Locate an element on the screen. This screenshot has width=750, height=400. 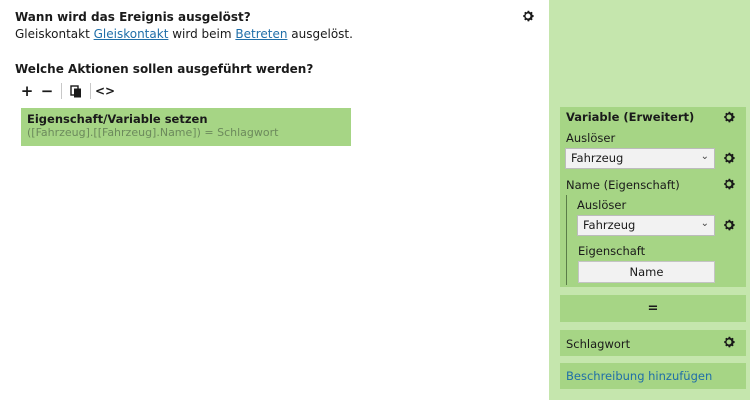
inner-trigger-label: Auslöser is located at coordinates (602, 205).